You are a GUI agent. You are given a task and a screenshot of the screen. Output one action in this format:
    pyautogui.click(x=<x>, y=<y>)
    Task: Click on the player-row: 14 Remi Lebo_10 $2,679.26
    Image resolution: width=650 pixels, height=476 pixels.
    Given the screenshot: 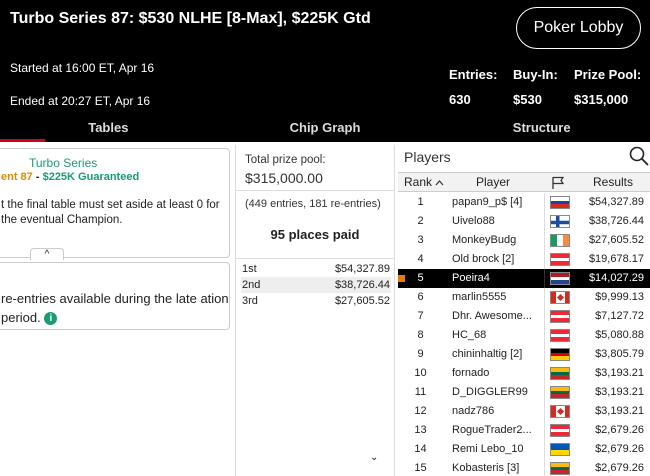 What is the action you would take?
    pyautogui.click(x=524, y=449)
    